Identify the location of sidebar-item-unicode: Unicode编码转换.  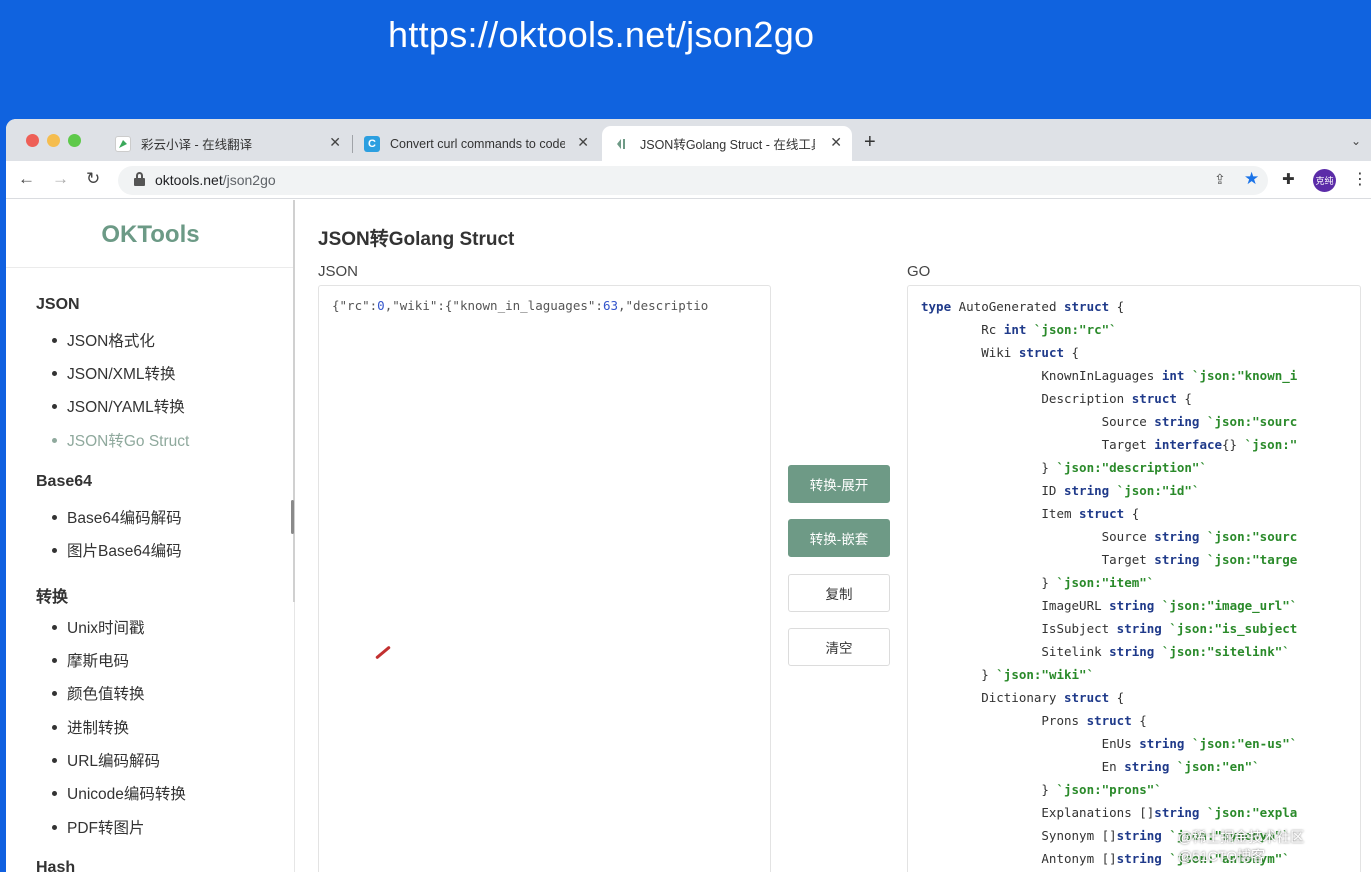
(119, 793).